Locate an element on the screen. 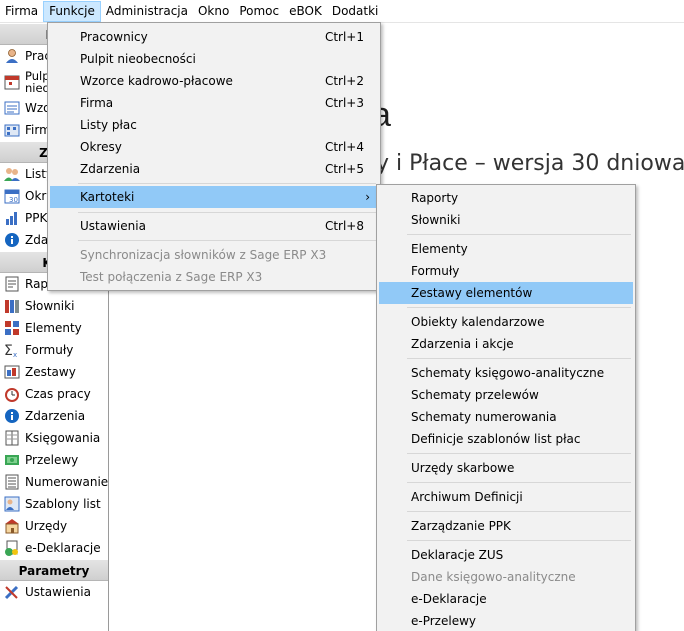 This screenshot has height=631, width=684. menu-item-label: Synchronizacja słowników z Sage ERP X3 is located at coordinates (203, 255).